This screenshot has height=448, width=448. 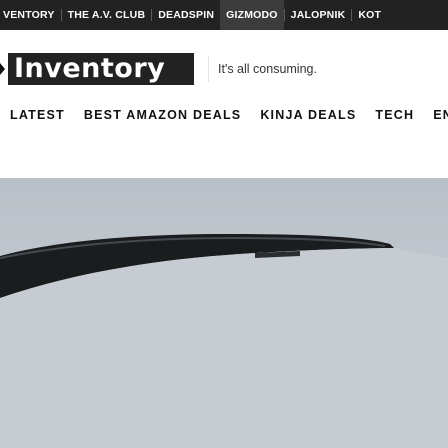 I want to click on section-link-tech: TECH, so click(x=394, y=115).